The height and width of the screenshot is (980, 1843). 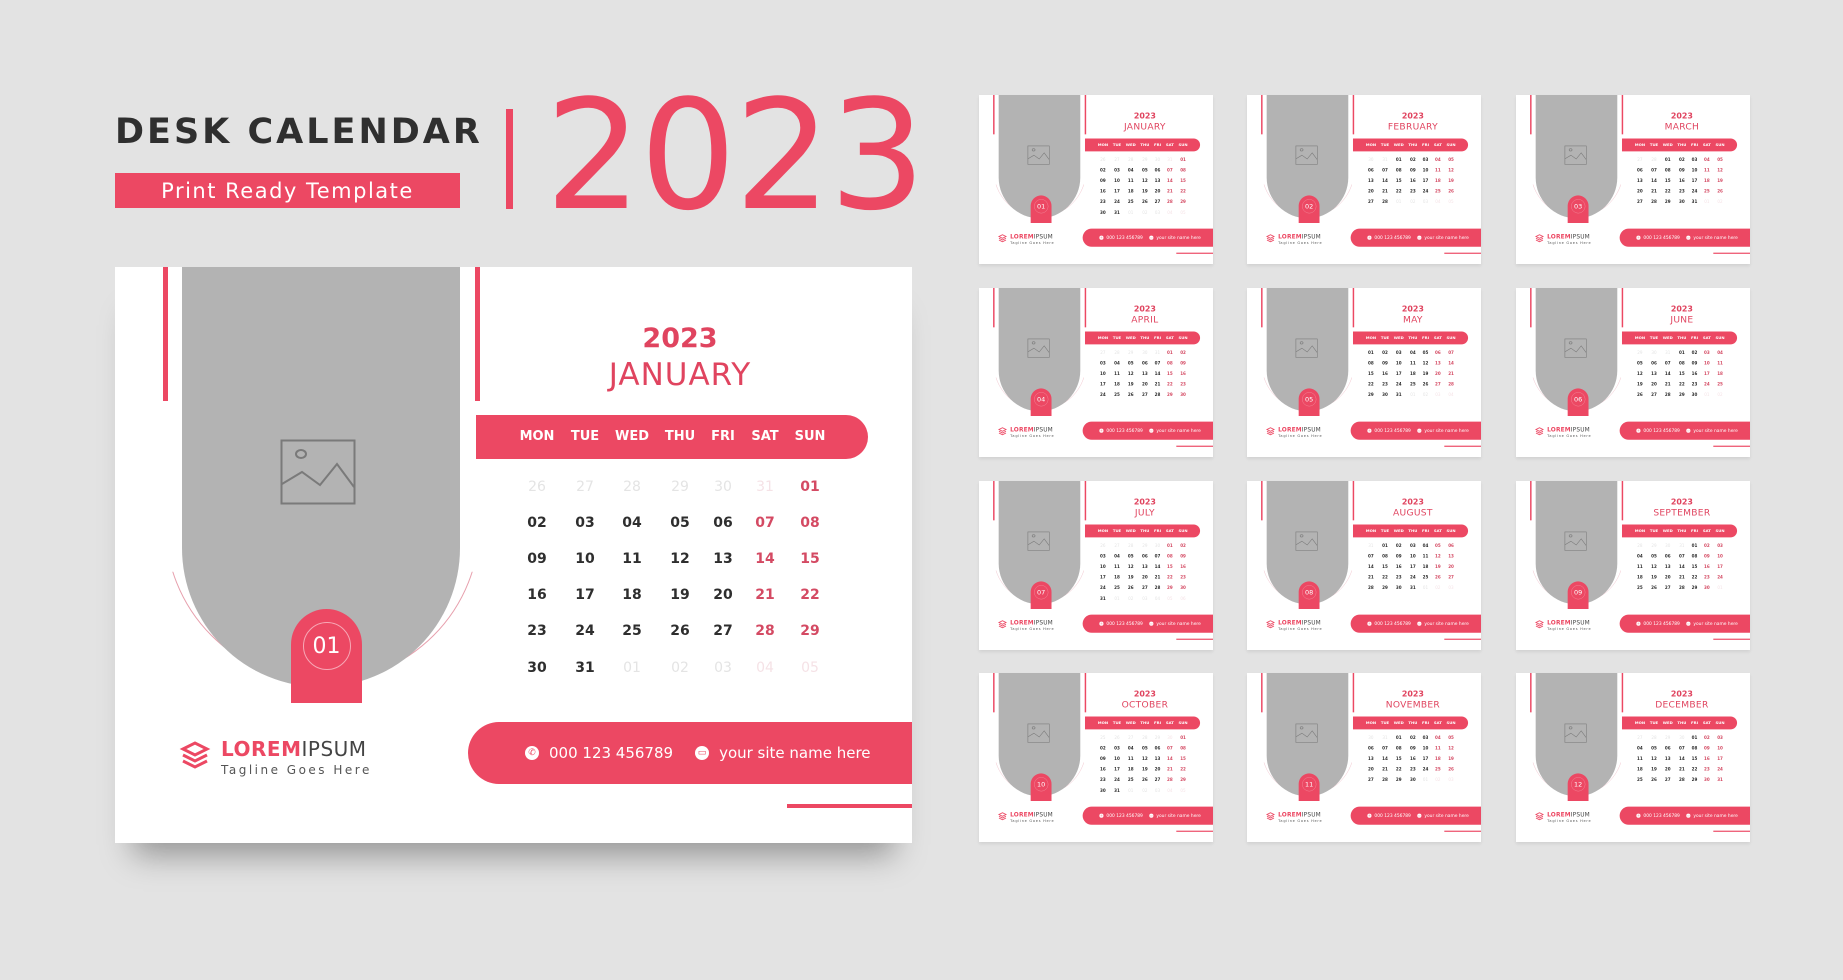 I want to click on day-cell: 08, so click(x=1183, y=748).